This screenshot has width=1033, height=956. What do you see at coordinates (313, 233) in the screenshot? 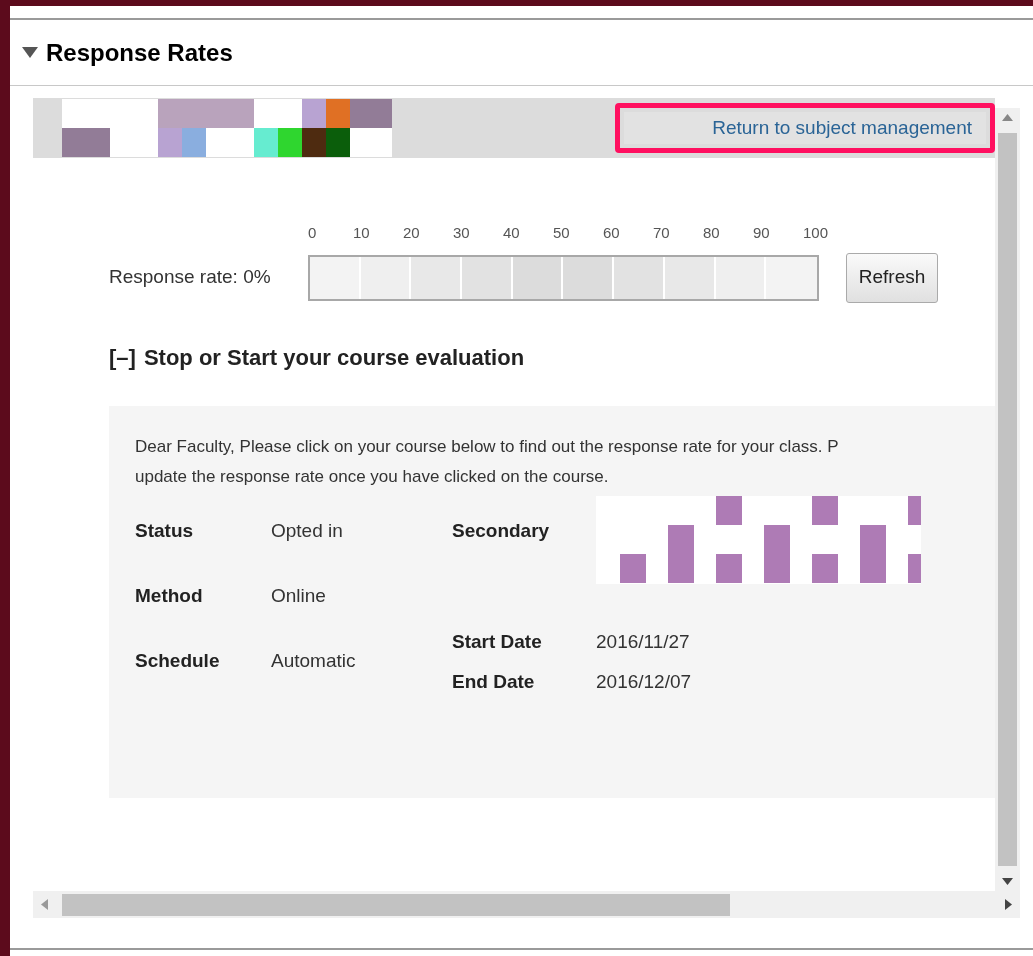
I see `scale-tick-label: 0` at bounding box center [313, 233].